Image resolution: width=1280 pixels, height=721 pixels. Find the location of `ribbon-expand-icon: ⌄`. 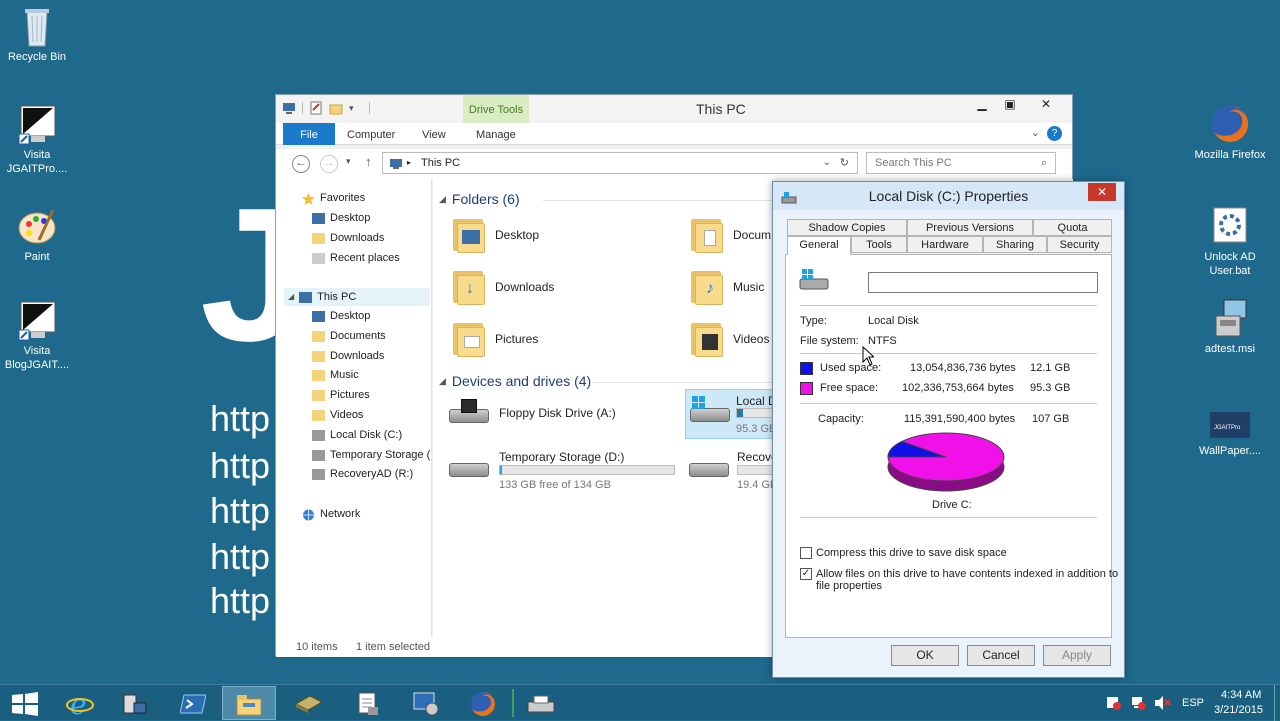

ribbon-expand-icon: ⌄ is located at coordinates (1035, 132).